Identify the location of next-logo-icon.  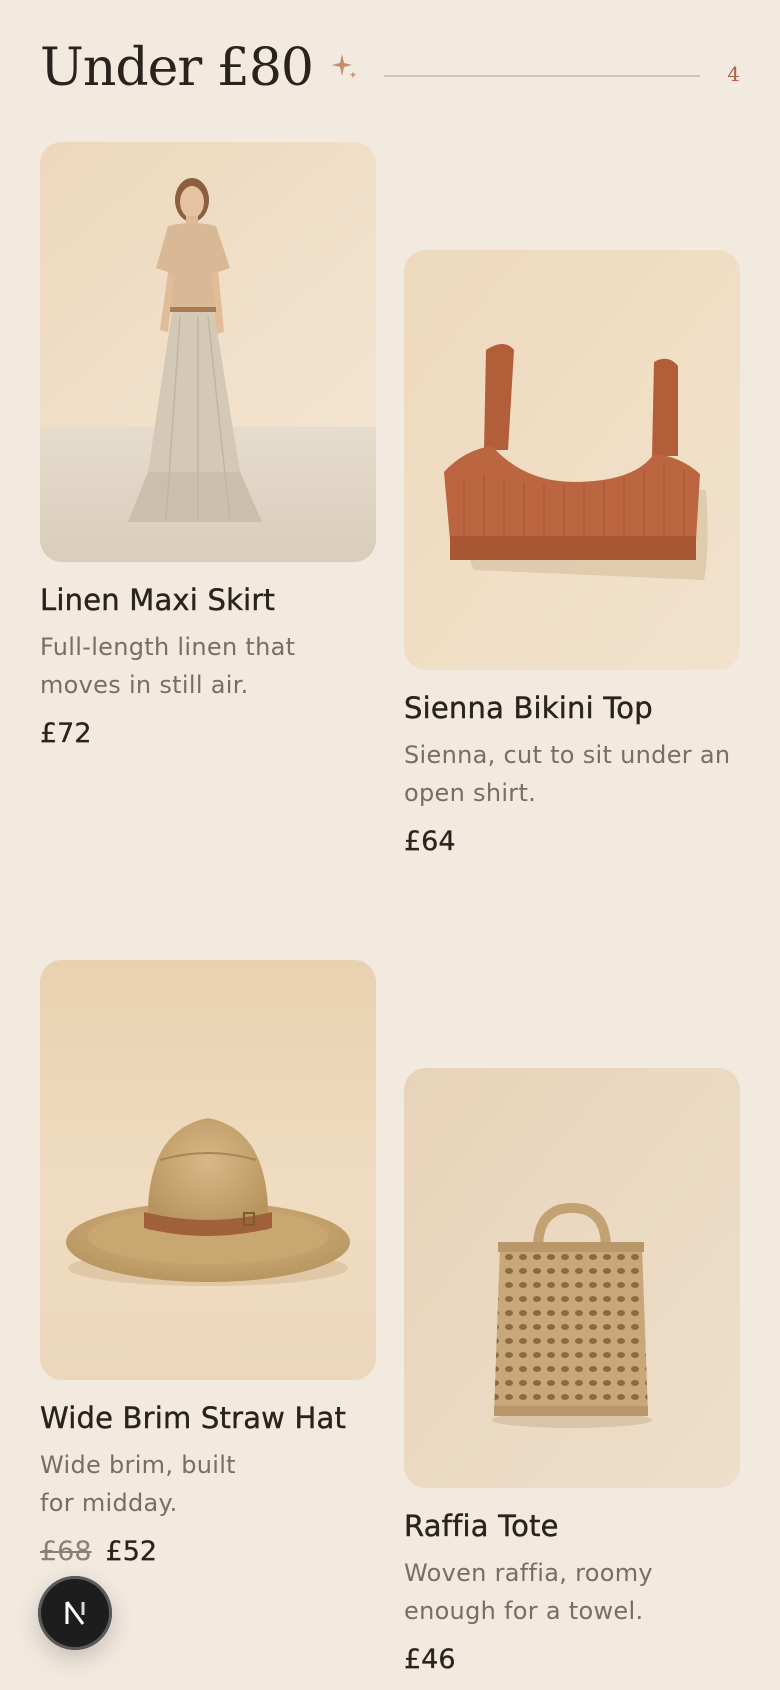
(75, 1613).